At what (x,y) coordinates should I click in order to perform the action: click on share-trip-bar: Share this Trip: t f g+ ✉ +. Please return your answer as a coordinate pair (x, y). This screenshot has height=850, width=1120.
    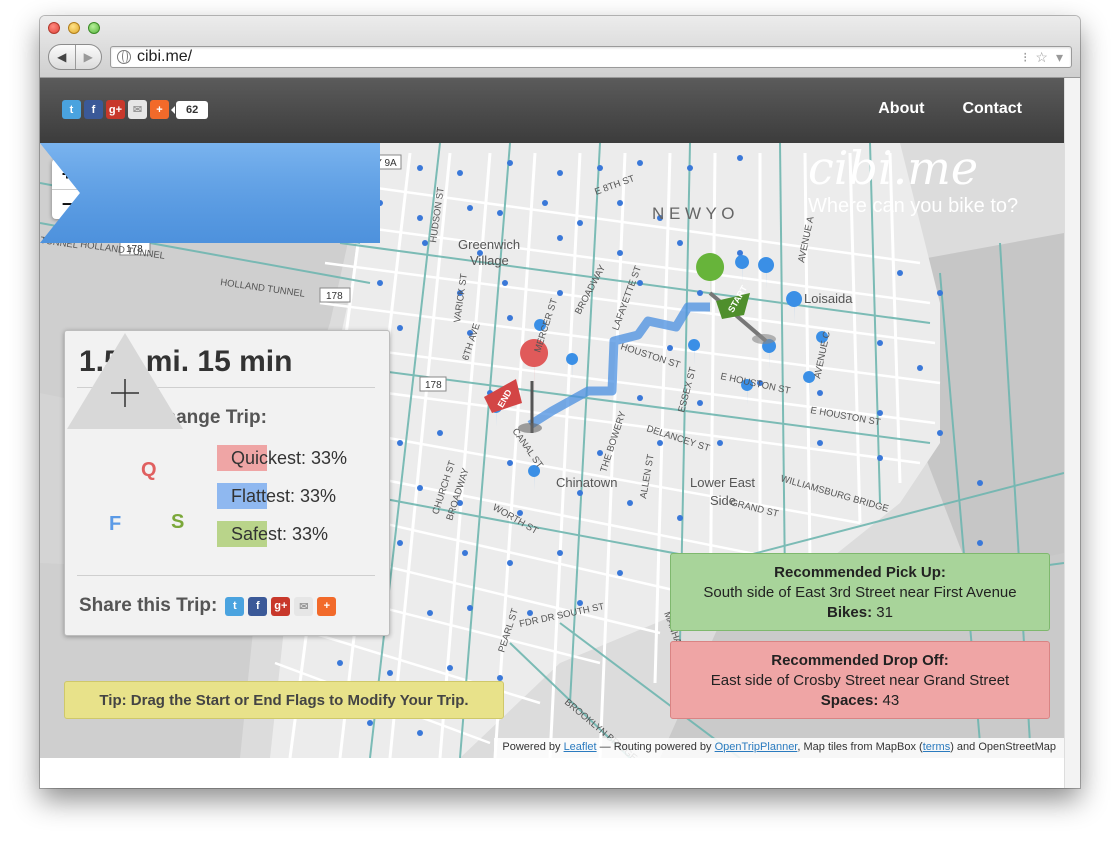
    Looking at the image, I should click on (208, 606).